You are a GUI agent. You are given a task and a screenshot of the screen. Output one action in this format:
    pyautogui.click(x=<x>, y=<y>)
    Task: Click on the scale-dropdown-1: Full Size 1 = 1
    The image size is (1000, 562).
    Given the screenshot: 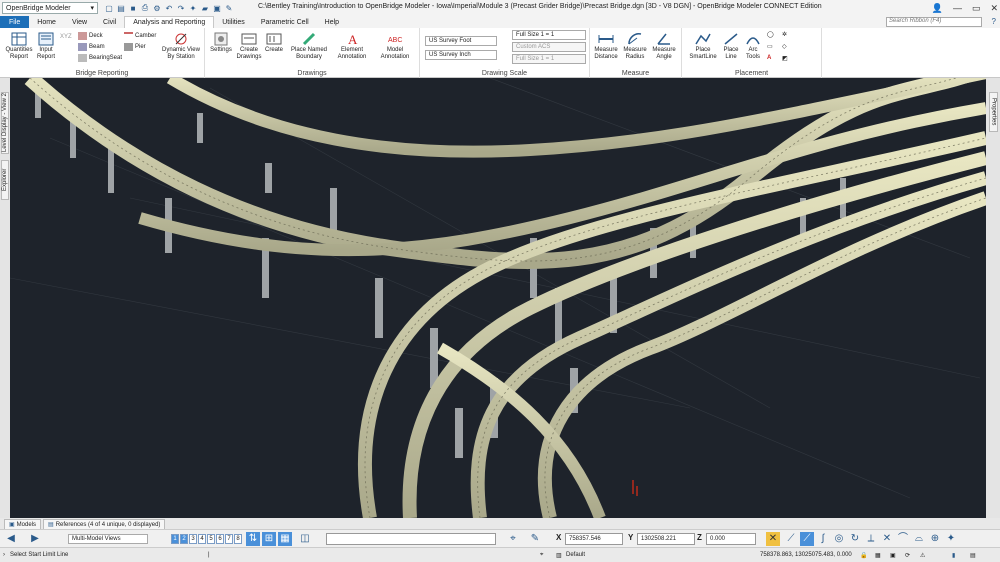 What is the action you would take?
    pyautogui.click(x=549, y=35)
    